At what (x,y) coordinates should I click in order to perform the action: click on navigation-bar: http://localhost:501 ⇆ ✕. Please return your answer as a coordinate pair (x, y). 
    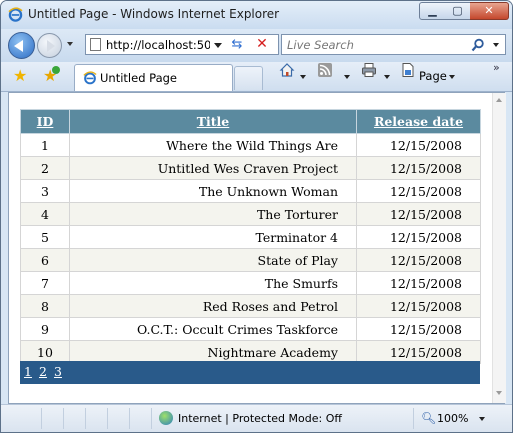
    Looking at the image, I should click on (256, 45).